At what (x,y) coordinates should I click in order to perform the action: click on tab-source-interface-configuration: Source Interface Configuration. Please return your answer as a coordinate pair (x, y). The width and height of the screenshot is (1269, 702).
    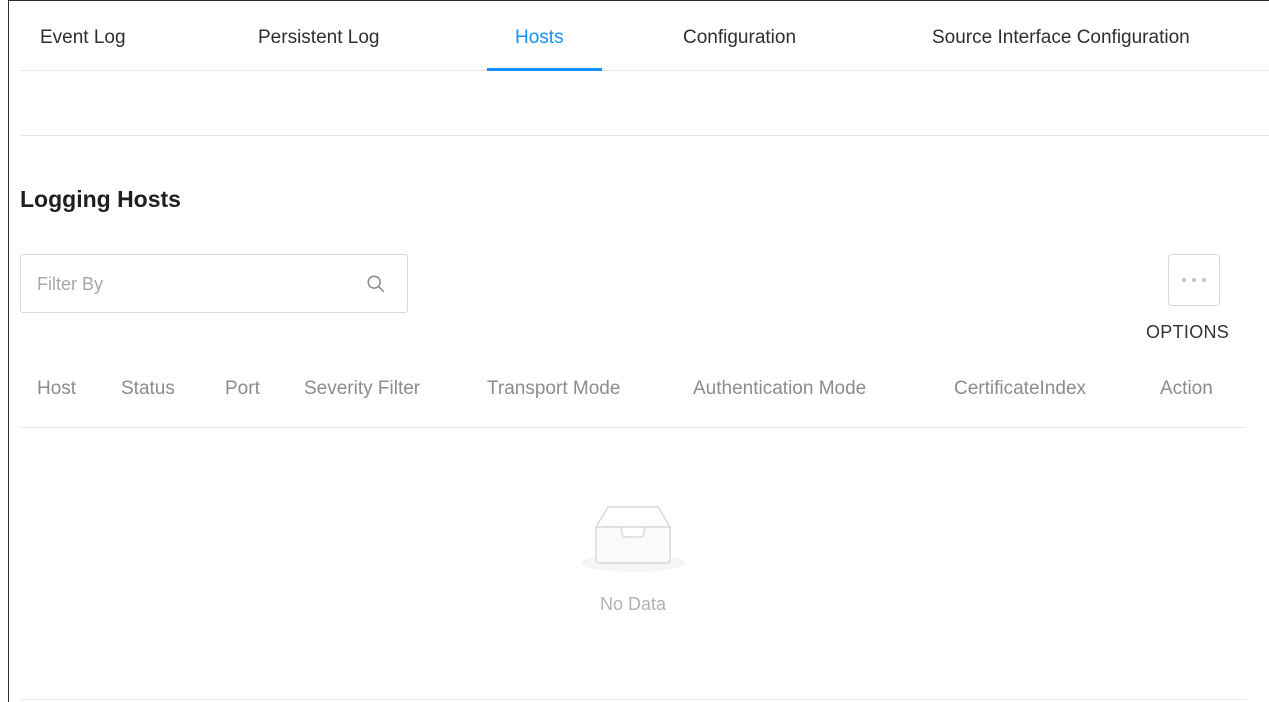
    Looking at the image, I should click on (1061, 38).